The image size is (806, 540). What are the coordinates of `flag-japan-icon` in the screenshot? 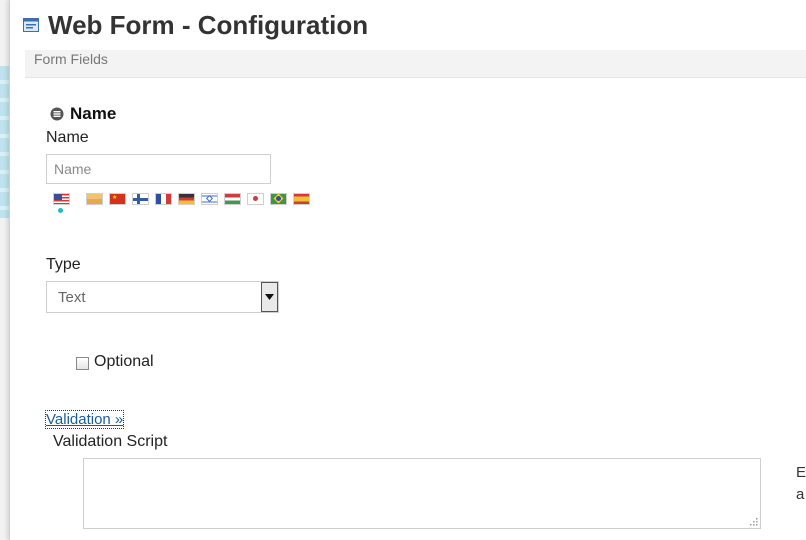 It's located at (255, 199).